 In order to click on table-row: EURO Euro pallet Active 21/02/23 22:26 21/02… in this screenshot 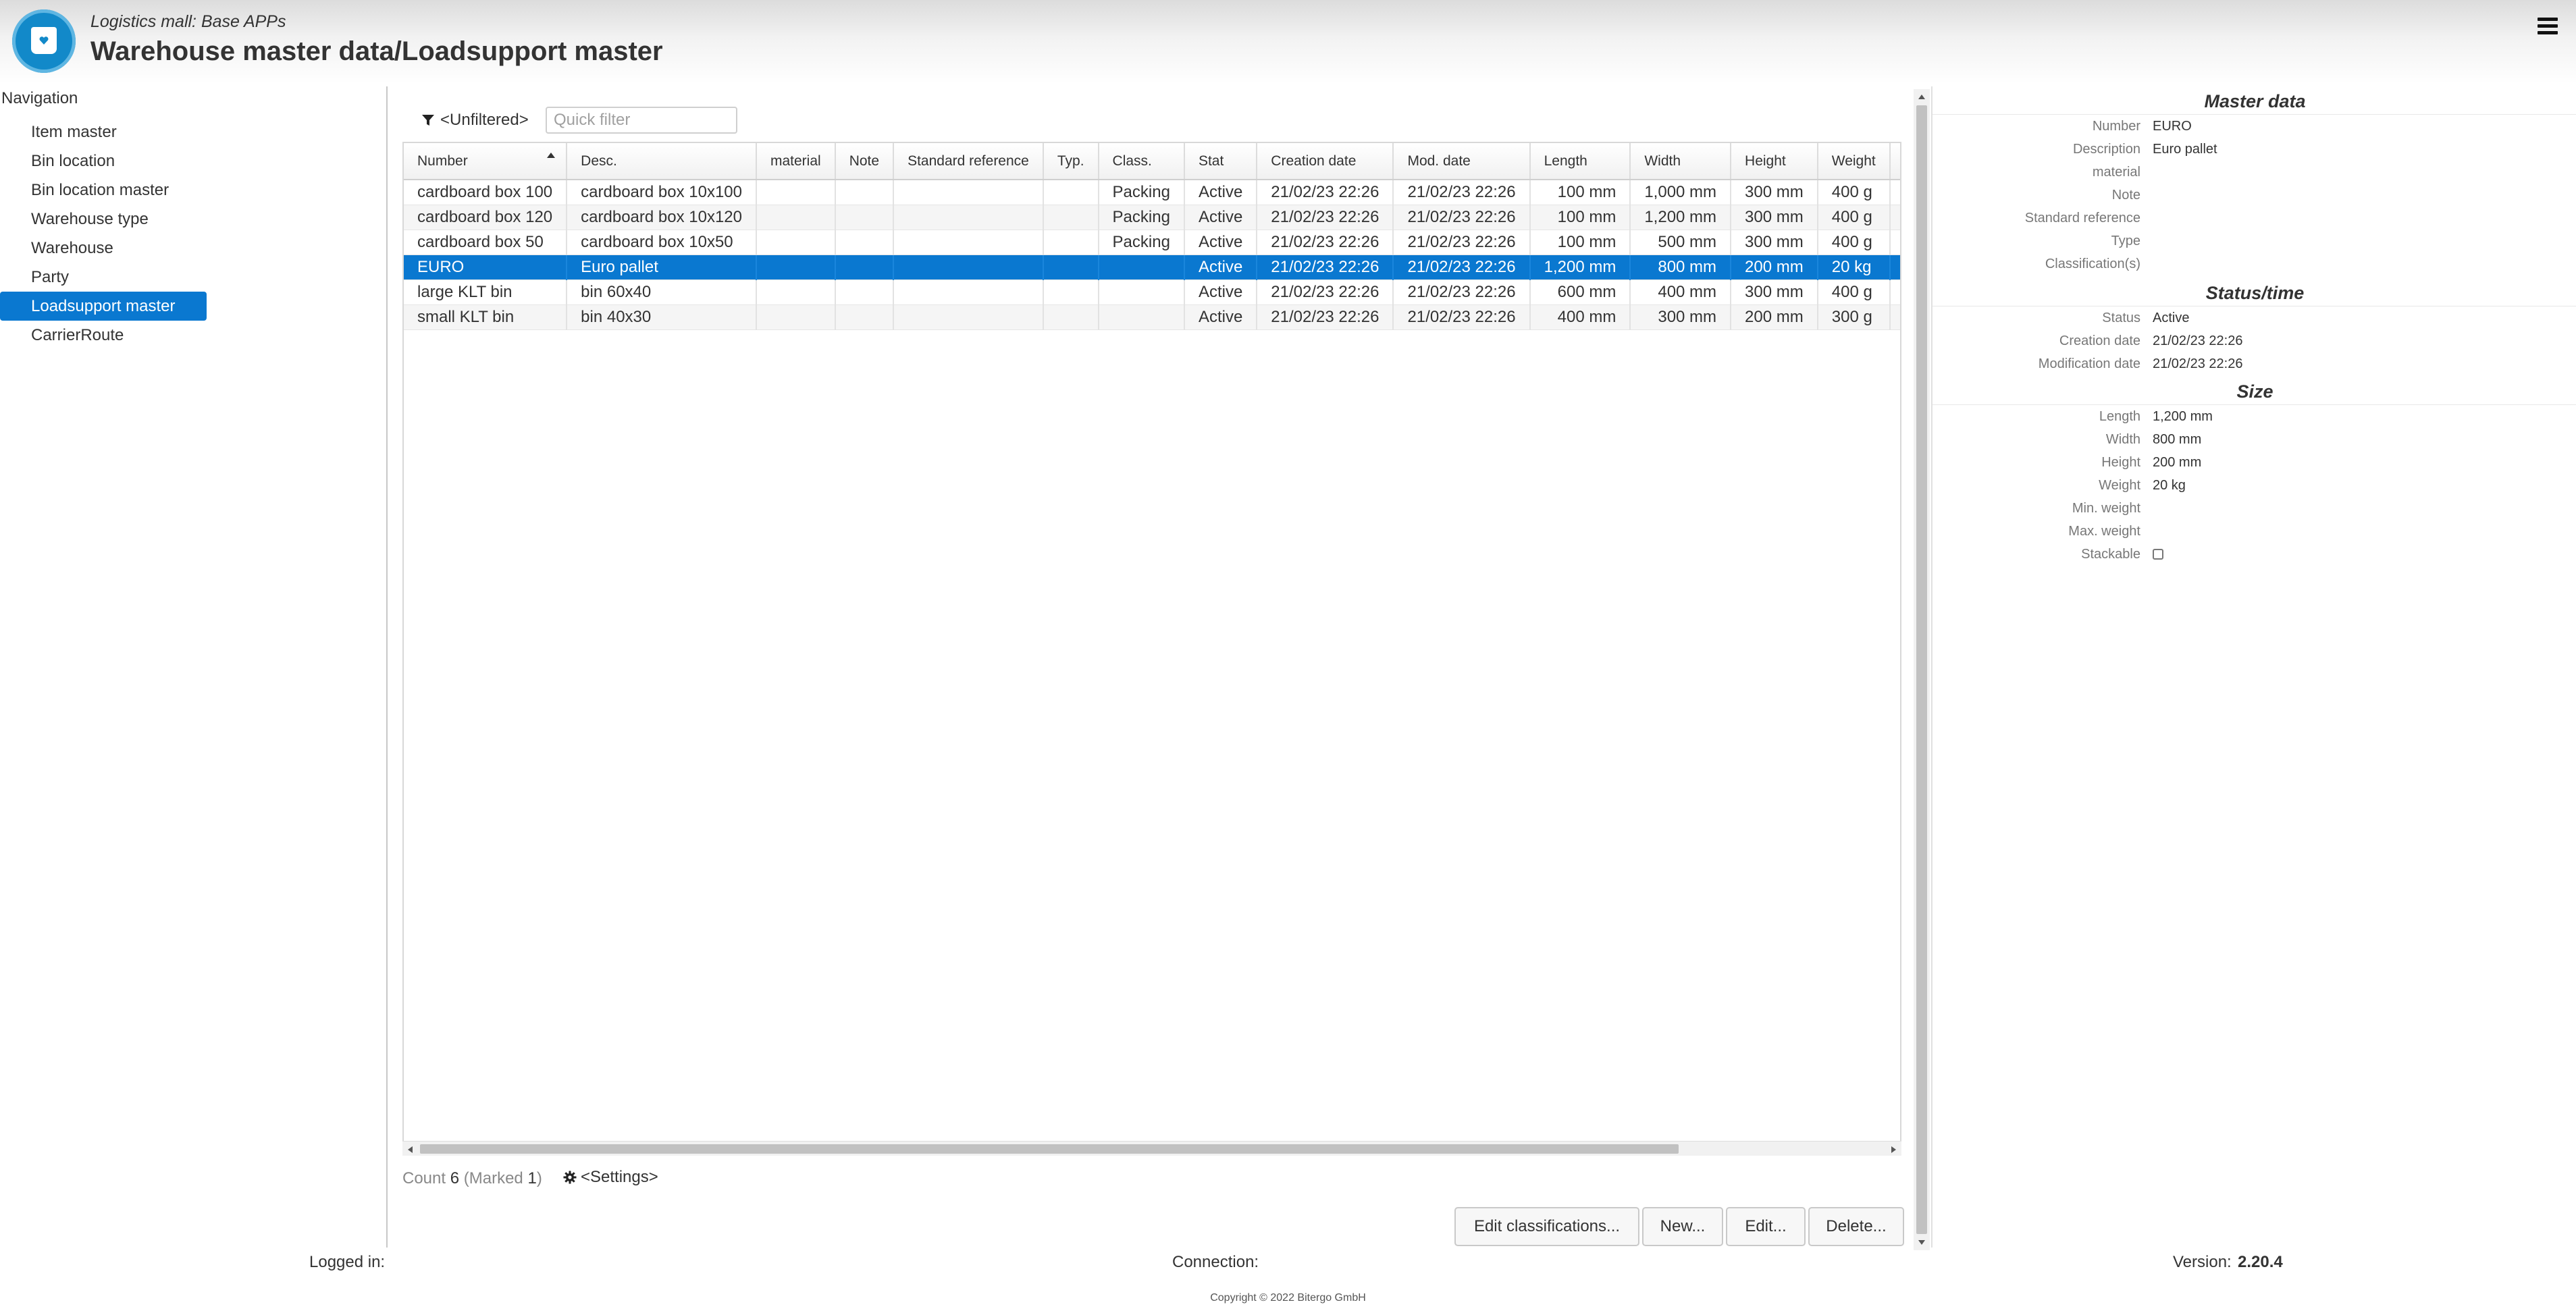, I will do `click(1152, 267)`.